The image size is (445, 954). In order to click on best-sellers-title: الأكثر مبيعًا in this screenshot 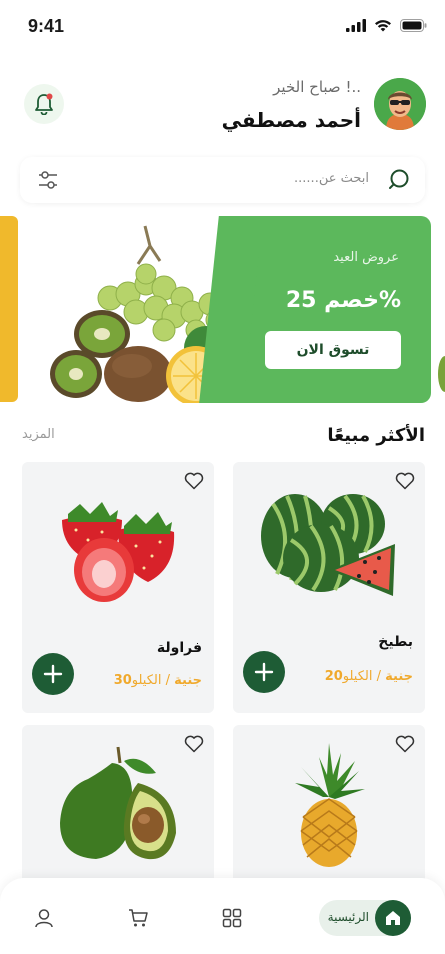, I will do `click(376, 435)`.